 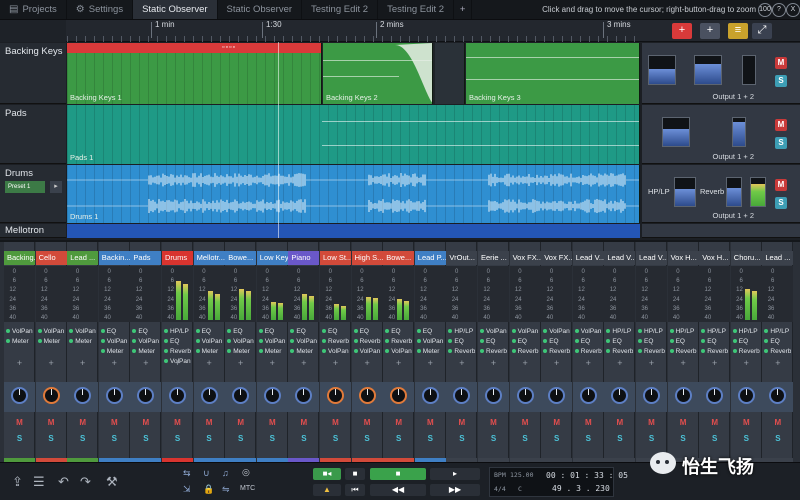 I want to click on playhead, so click(x=278, y=140).